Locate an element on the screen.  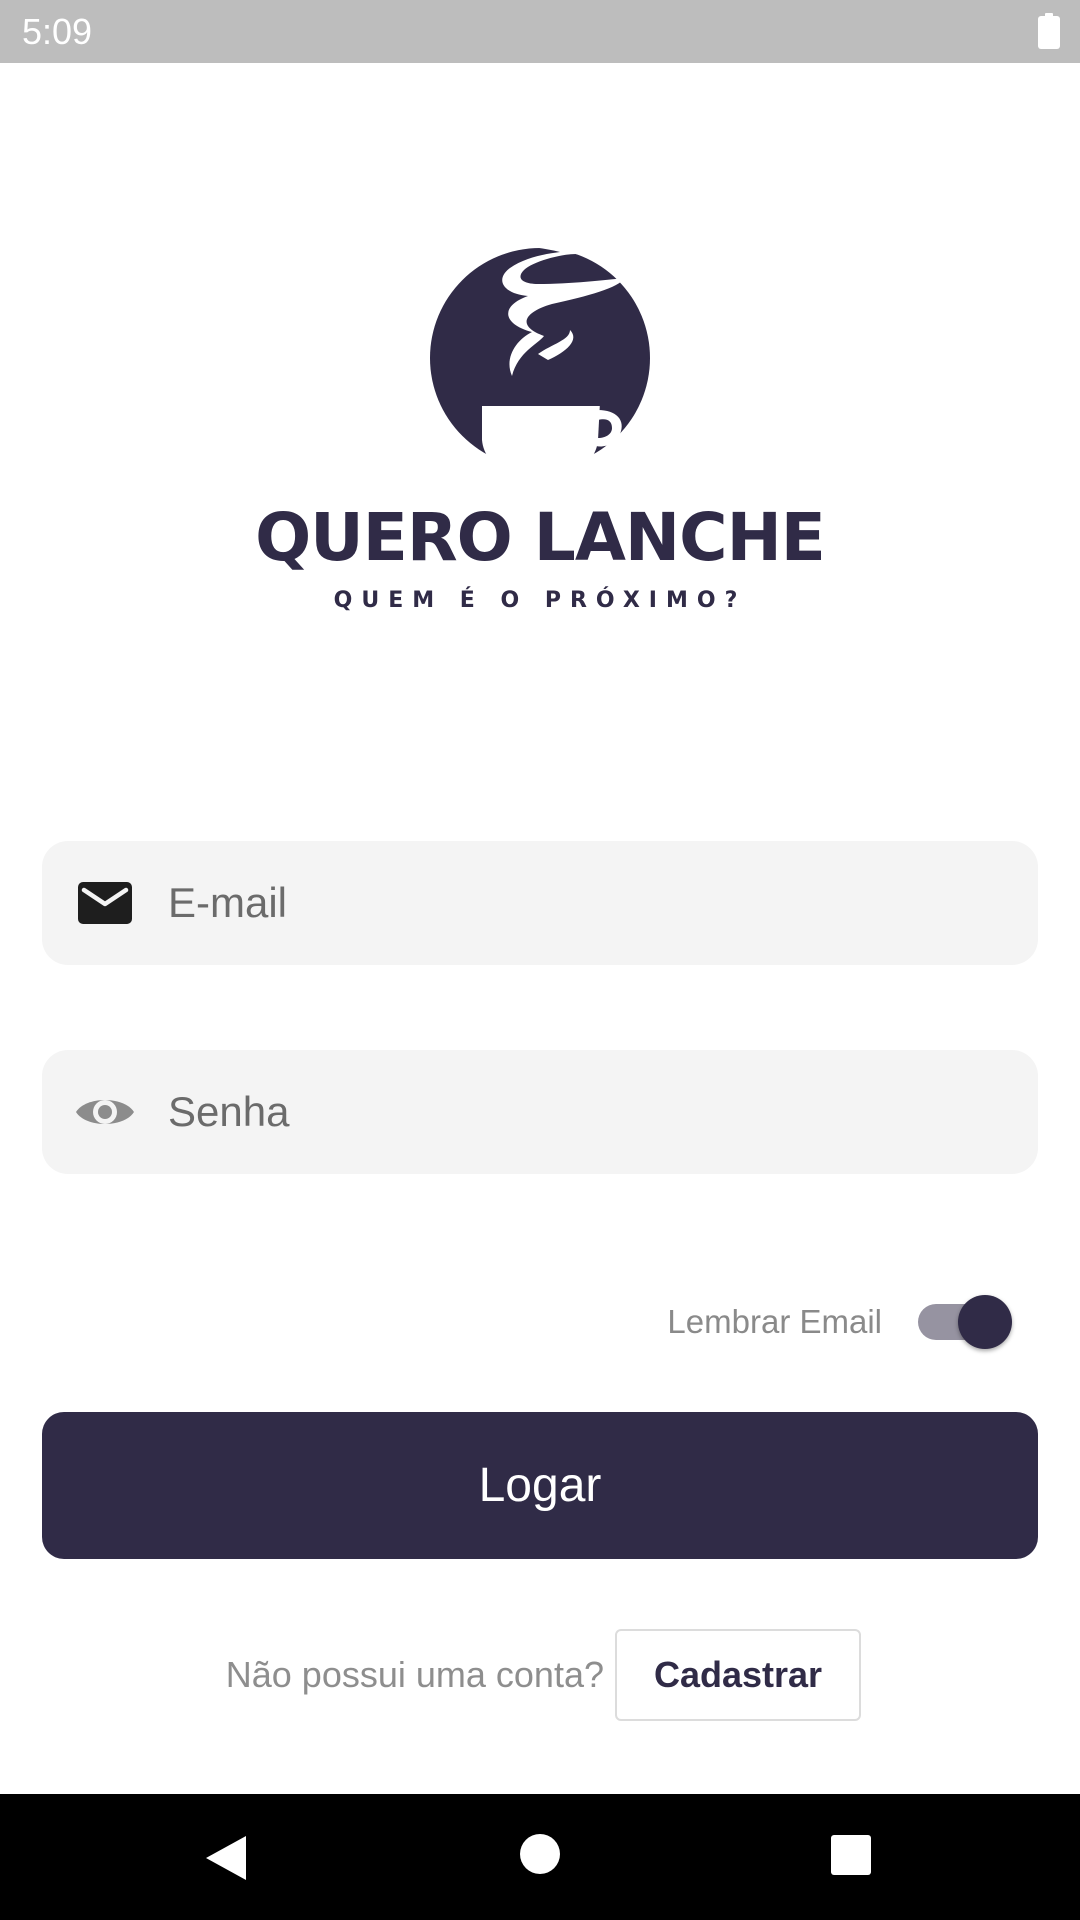
recents-square-icon is located at coordinates (851, 1855).